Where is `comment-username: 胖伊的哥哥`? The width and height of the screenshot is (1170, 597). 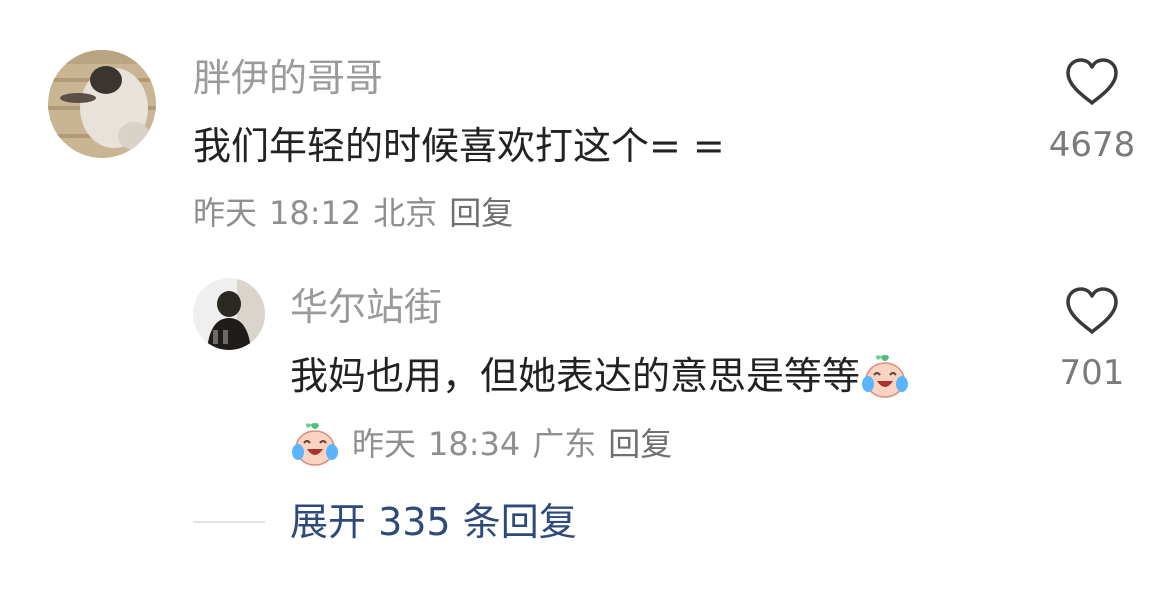
comment-username: 胖伊的哥哥 is located at coordinates (288, 78).